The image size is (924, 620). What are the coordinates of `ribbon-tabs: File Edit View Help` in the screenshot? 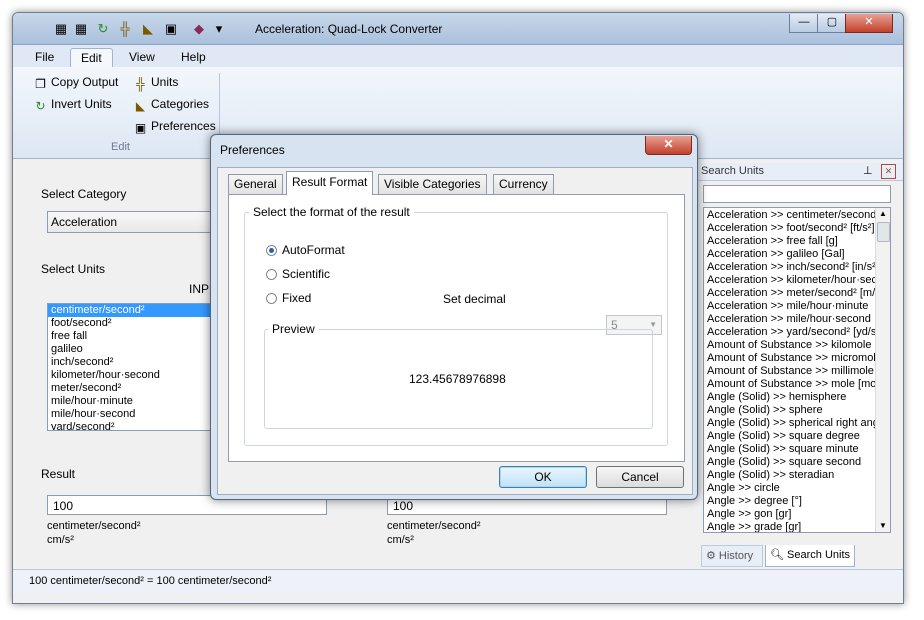 It's located at (458, 56).